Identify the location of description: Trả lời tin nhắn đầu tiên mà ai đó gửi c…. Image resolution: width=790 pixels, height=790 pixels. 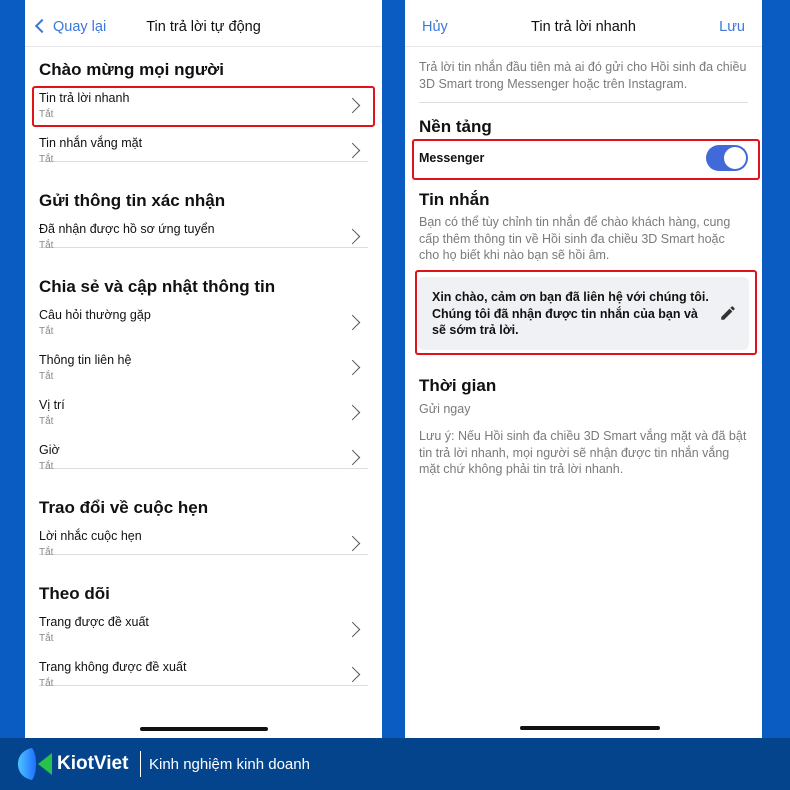
(583, 75).